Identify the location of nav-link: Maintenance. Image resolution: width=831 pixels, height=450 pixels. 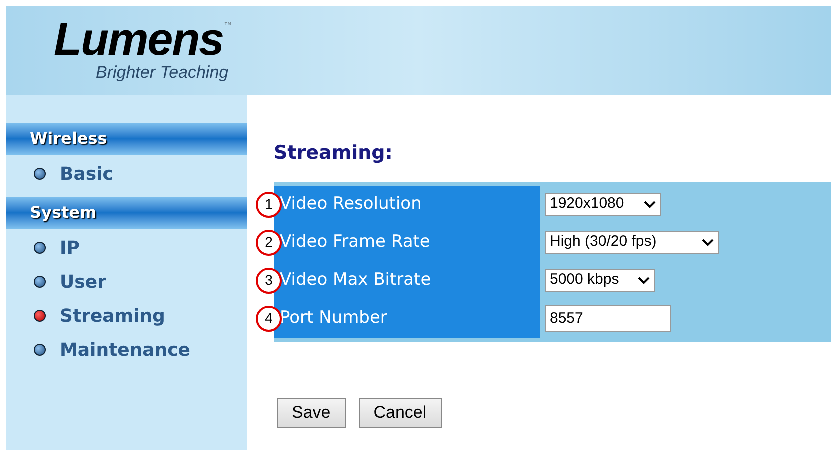
(125, 350).